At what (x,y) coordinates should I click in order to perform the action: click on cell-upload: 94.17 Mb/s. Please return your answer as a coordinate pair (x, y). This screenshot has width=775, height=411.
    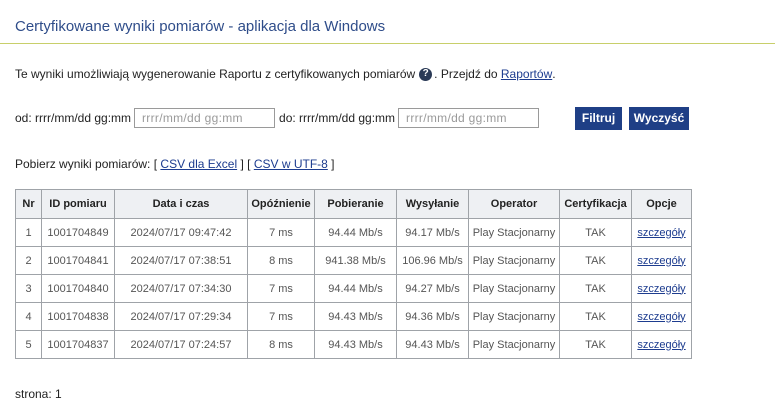
    Looking at the image, I should click on (432, 232).